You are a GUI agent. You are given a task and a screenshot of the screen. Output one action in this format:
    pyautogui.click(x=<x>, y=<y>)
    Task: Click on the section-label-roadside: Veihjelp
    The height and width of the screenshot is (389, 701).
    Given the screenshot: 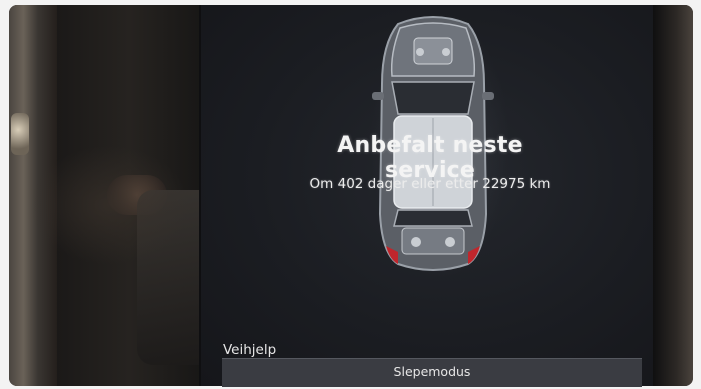 What is the action you would take?
    pyautogui.click(x=250, y=350)
    